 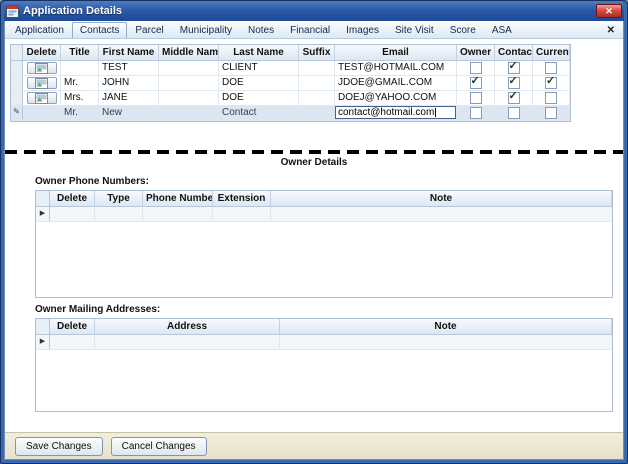 What do you see at coordinates (611, 31) in the screenshot?
I see `tabstrip-close-icon: ✕` at bounding box center [611, 31].